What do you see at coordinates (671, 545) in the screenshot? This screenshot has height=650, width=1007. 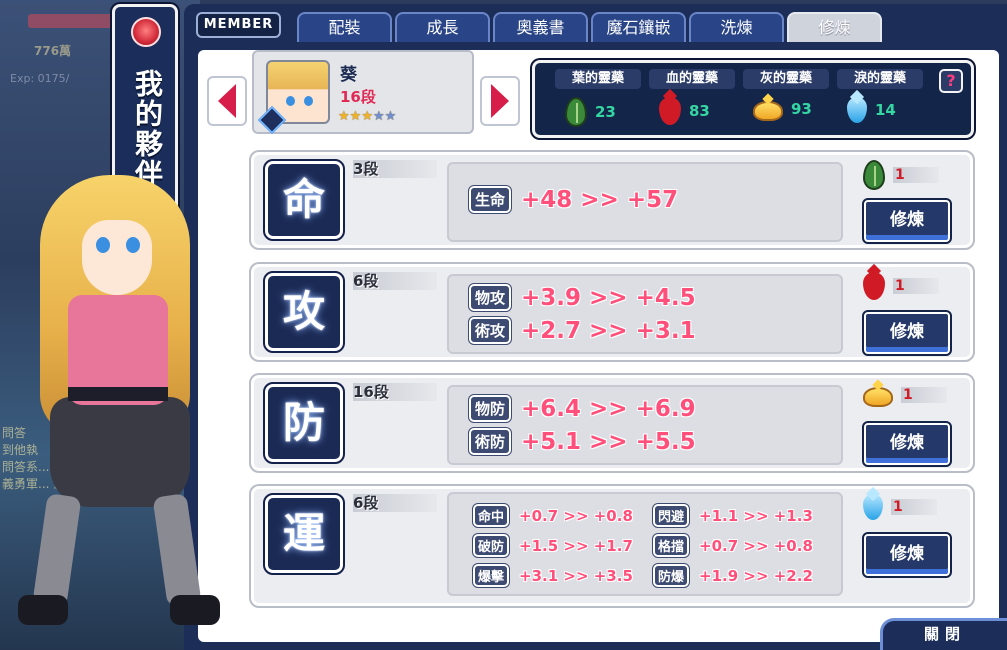 I see `stat-name: 格擋` at bounding box center [671, 545].